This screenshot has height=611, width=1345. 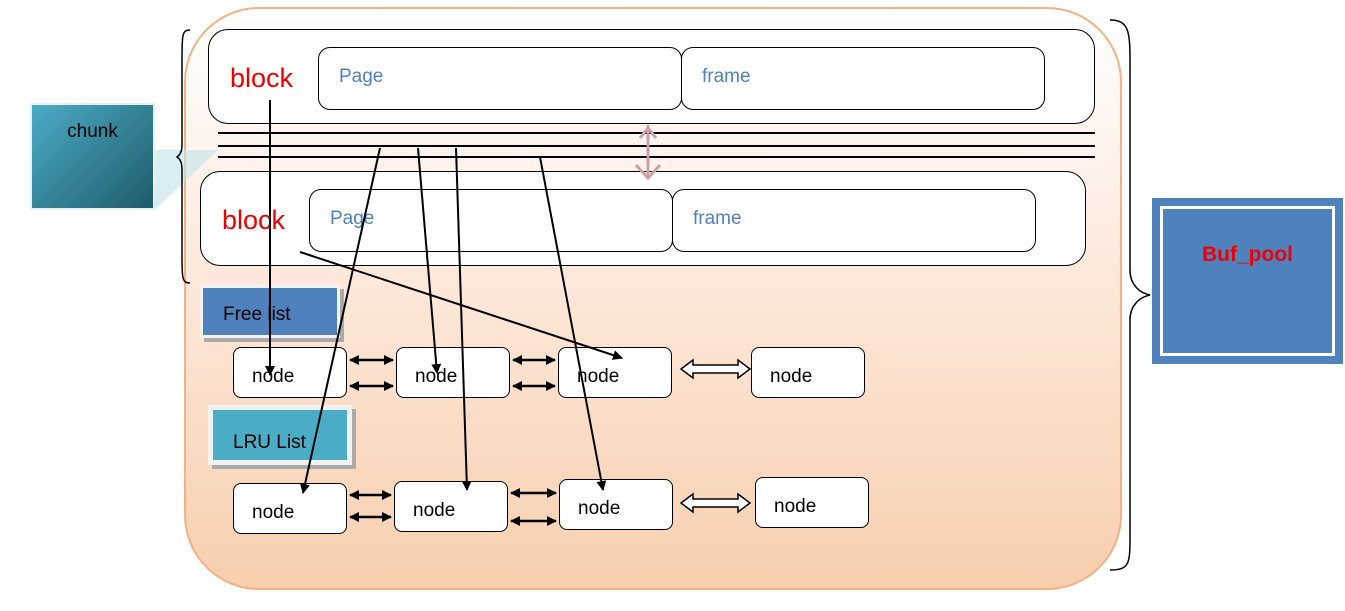 What do you see at coordinates (186, 180) in the screenshot?
I see `chunk-callout` at bounding box center [186, 180].